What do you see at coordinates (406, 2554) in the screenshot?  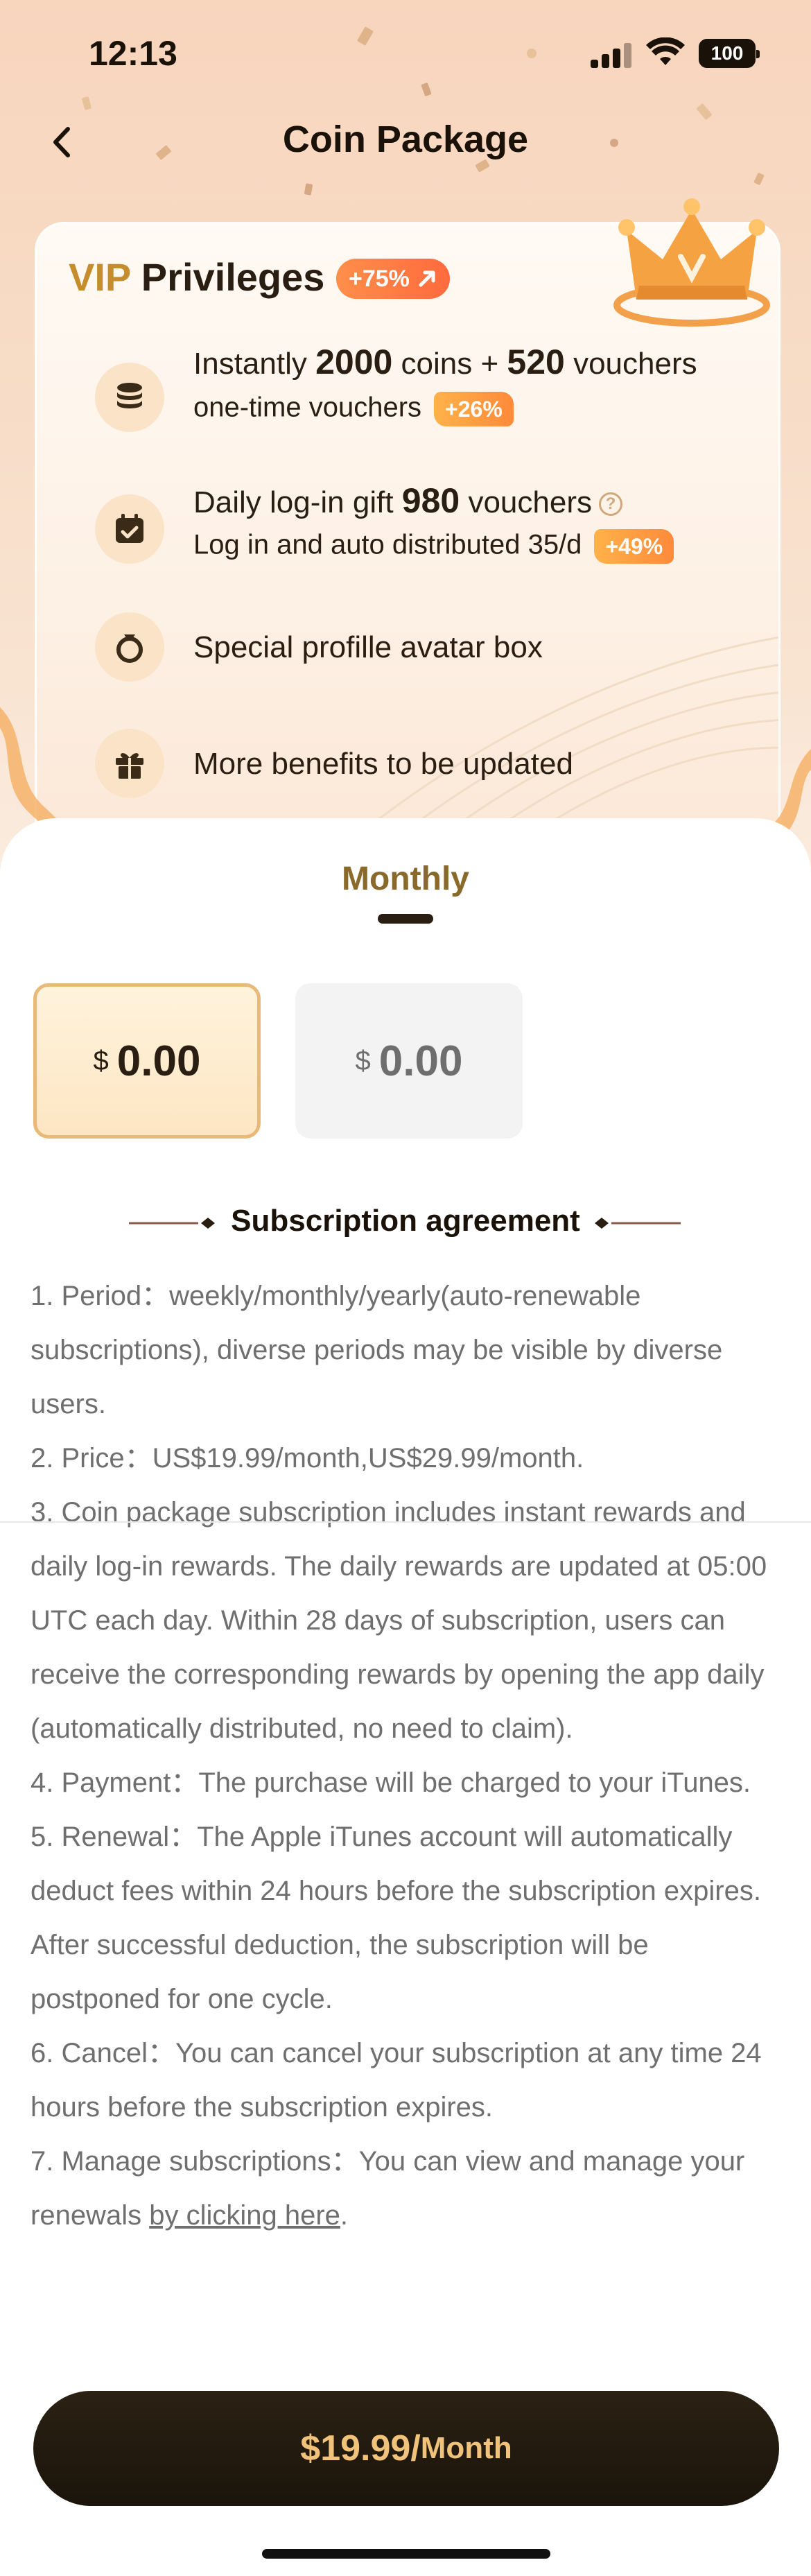 I see `home-indicator` at bounding box center [406, 2554].